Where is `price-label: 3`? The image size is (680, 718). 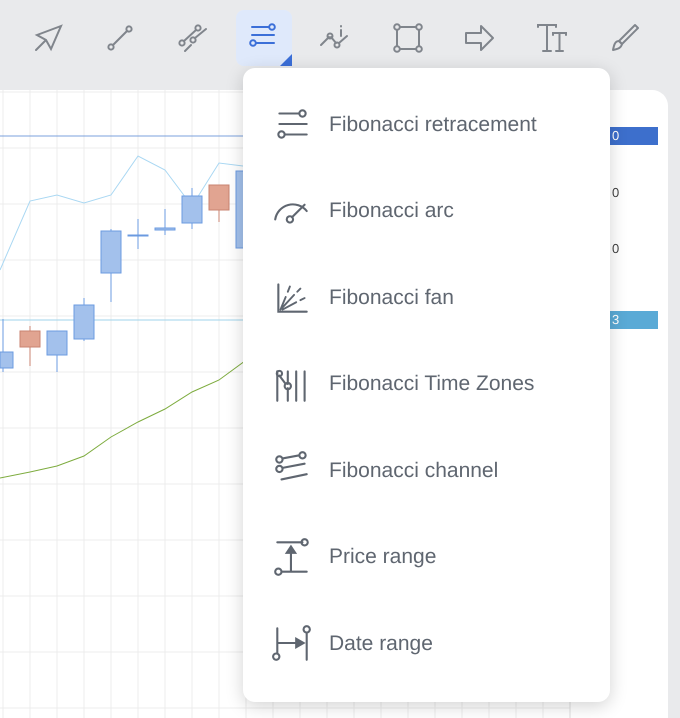
price-label: 3 is located at coordinates (634, 320).